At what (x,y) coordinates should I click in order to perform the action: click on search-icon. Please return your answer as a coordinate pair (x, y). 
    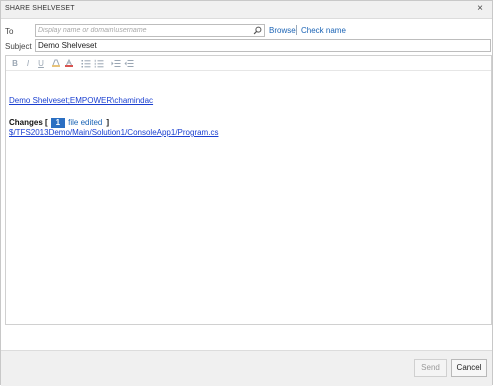
    Looking at the image, I should click on (257, 30).